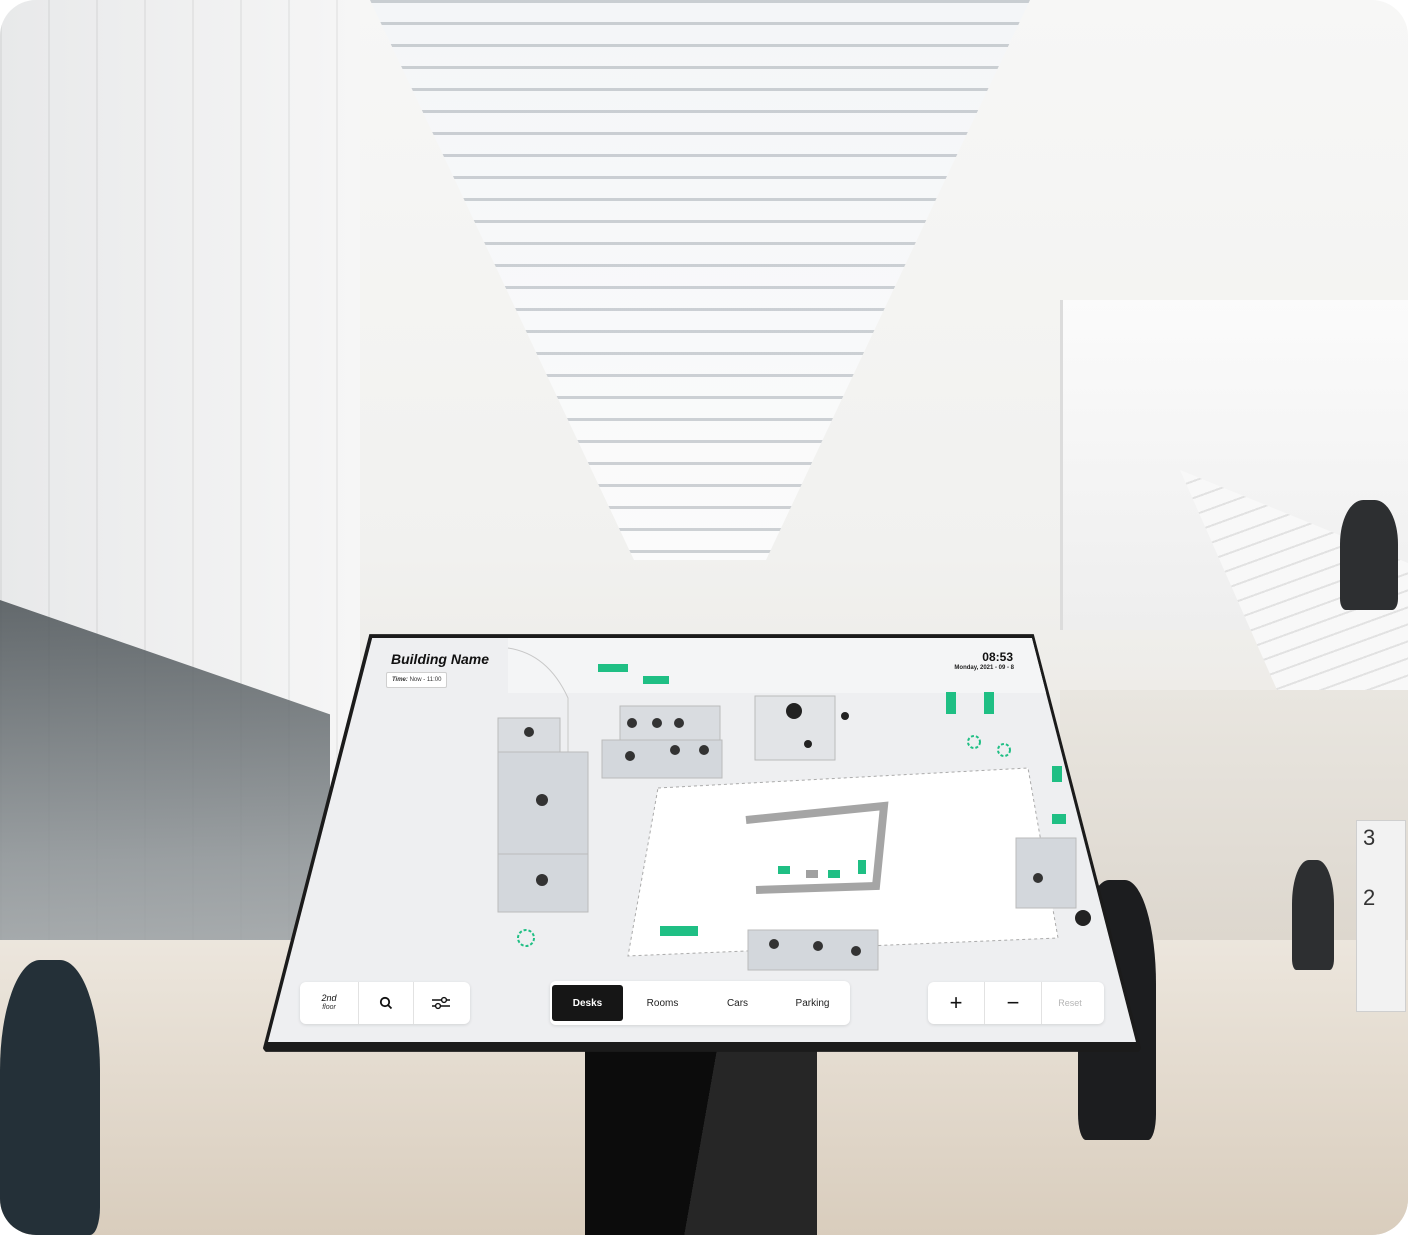 The height and width of the screenshot is (1235, 1408). I want to click on floor-suffix: floor, so click(329, 1008).